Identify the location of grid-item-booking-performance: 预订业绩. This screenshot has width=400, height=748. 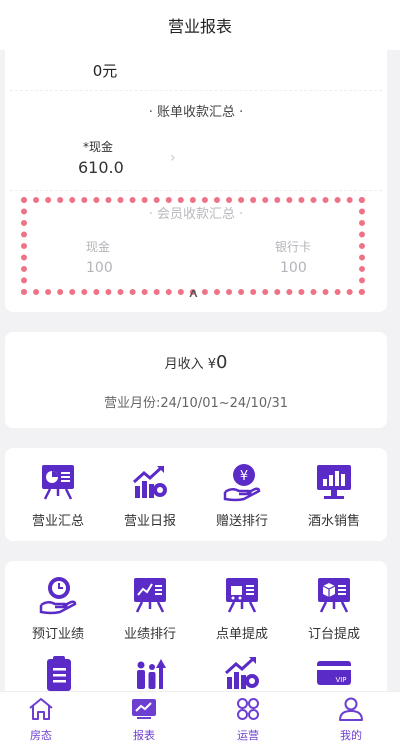
(58, 608).